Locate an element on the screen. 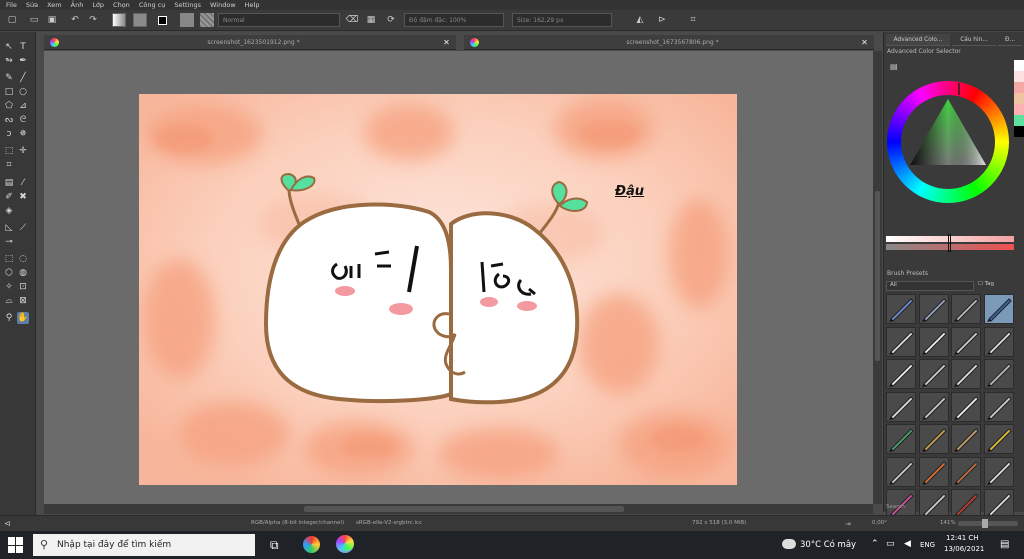 This screenshot has height=559, width=1024. multibrush-icon: ✵ is located at coordinates (23, 134).